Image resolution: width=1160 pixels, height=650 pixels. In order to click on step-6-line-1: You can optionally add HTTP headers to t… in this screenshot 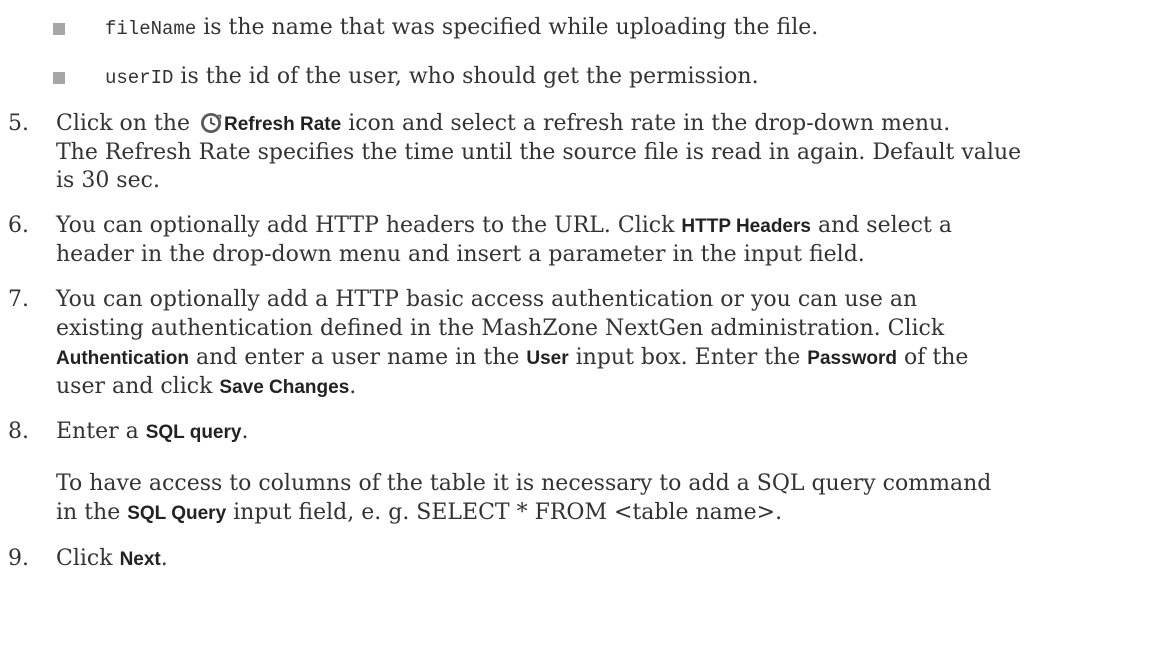, I will do `click(504, 226)`.